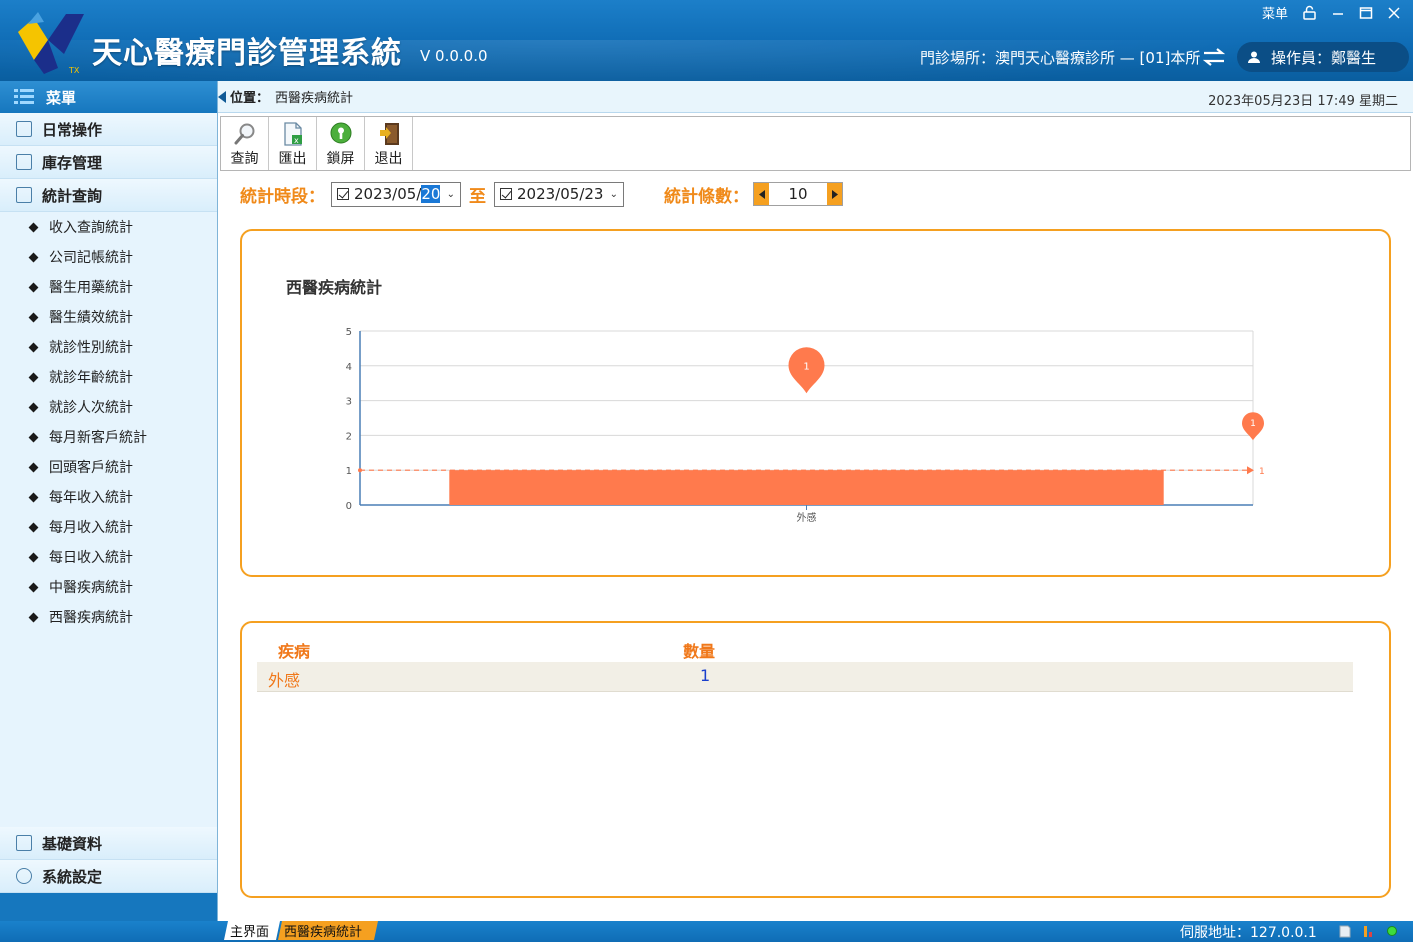 The image size is (1413, 942). What do you see at coordinates (108, 347) in the screenshot?
I see `sidebar-item-gender-stats: 就診性別統計` at bounding box center [108, 347].